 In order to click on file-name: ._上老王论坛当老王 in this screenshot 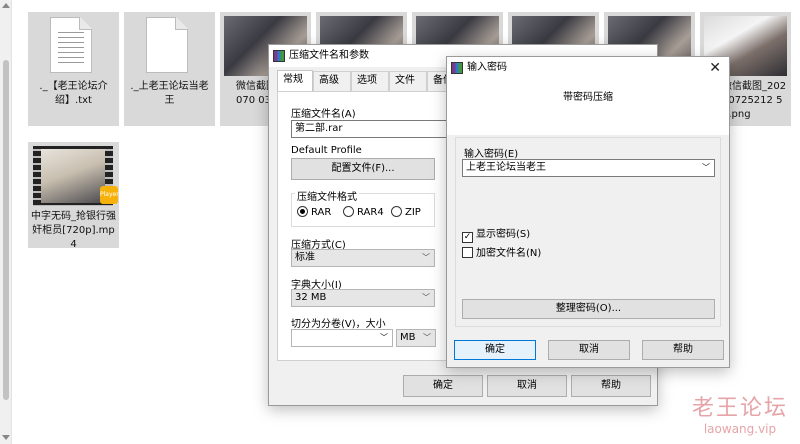, I will do `click(169, 93)`.